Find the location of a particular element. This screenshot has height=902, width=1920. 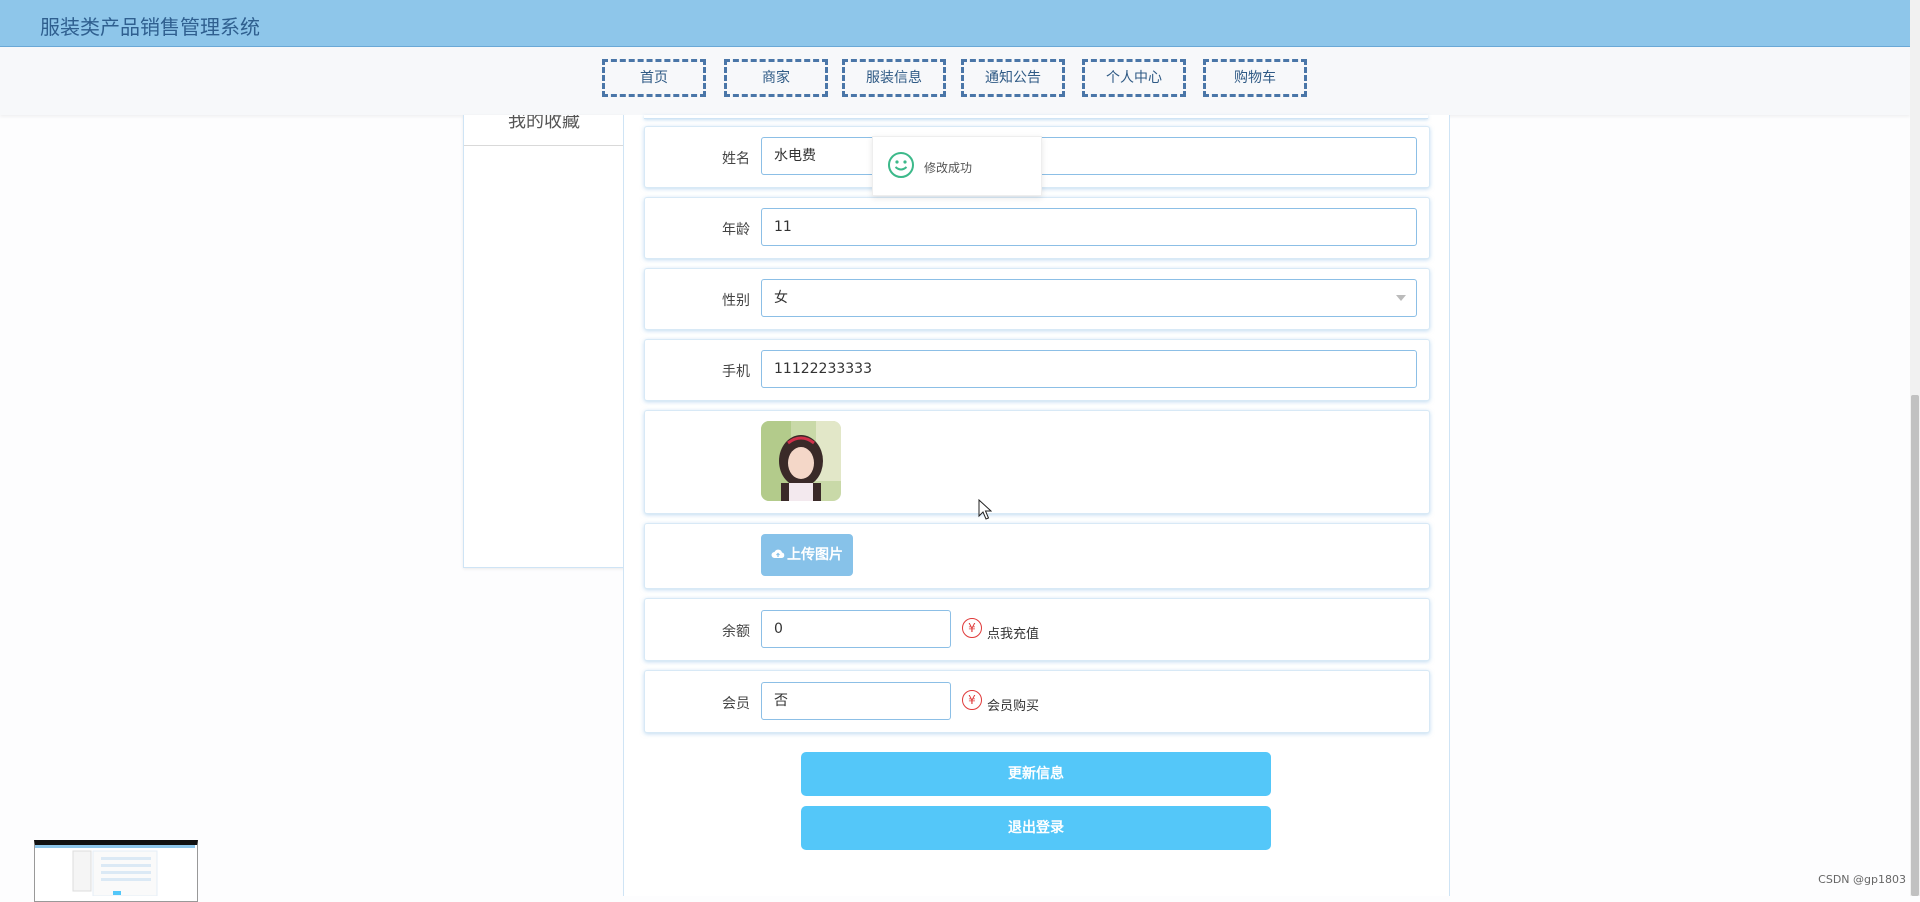

sidebar: 我的收藏 is located at coordinates (544, 341).